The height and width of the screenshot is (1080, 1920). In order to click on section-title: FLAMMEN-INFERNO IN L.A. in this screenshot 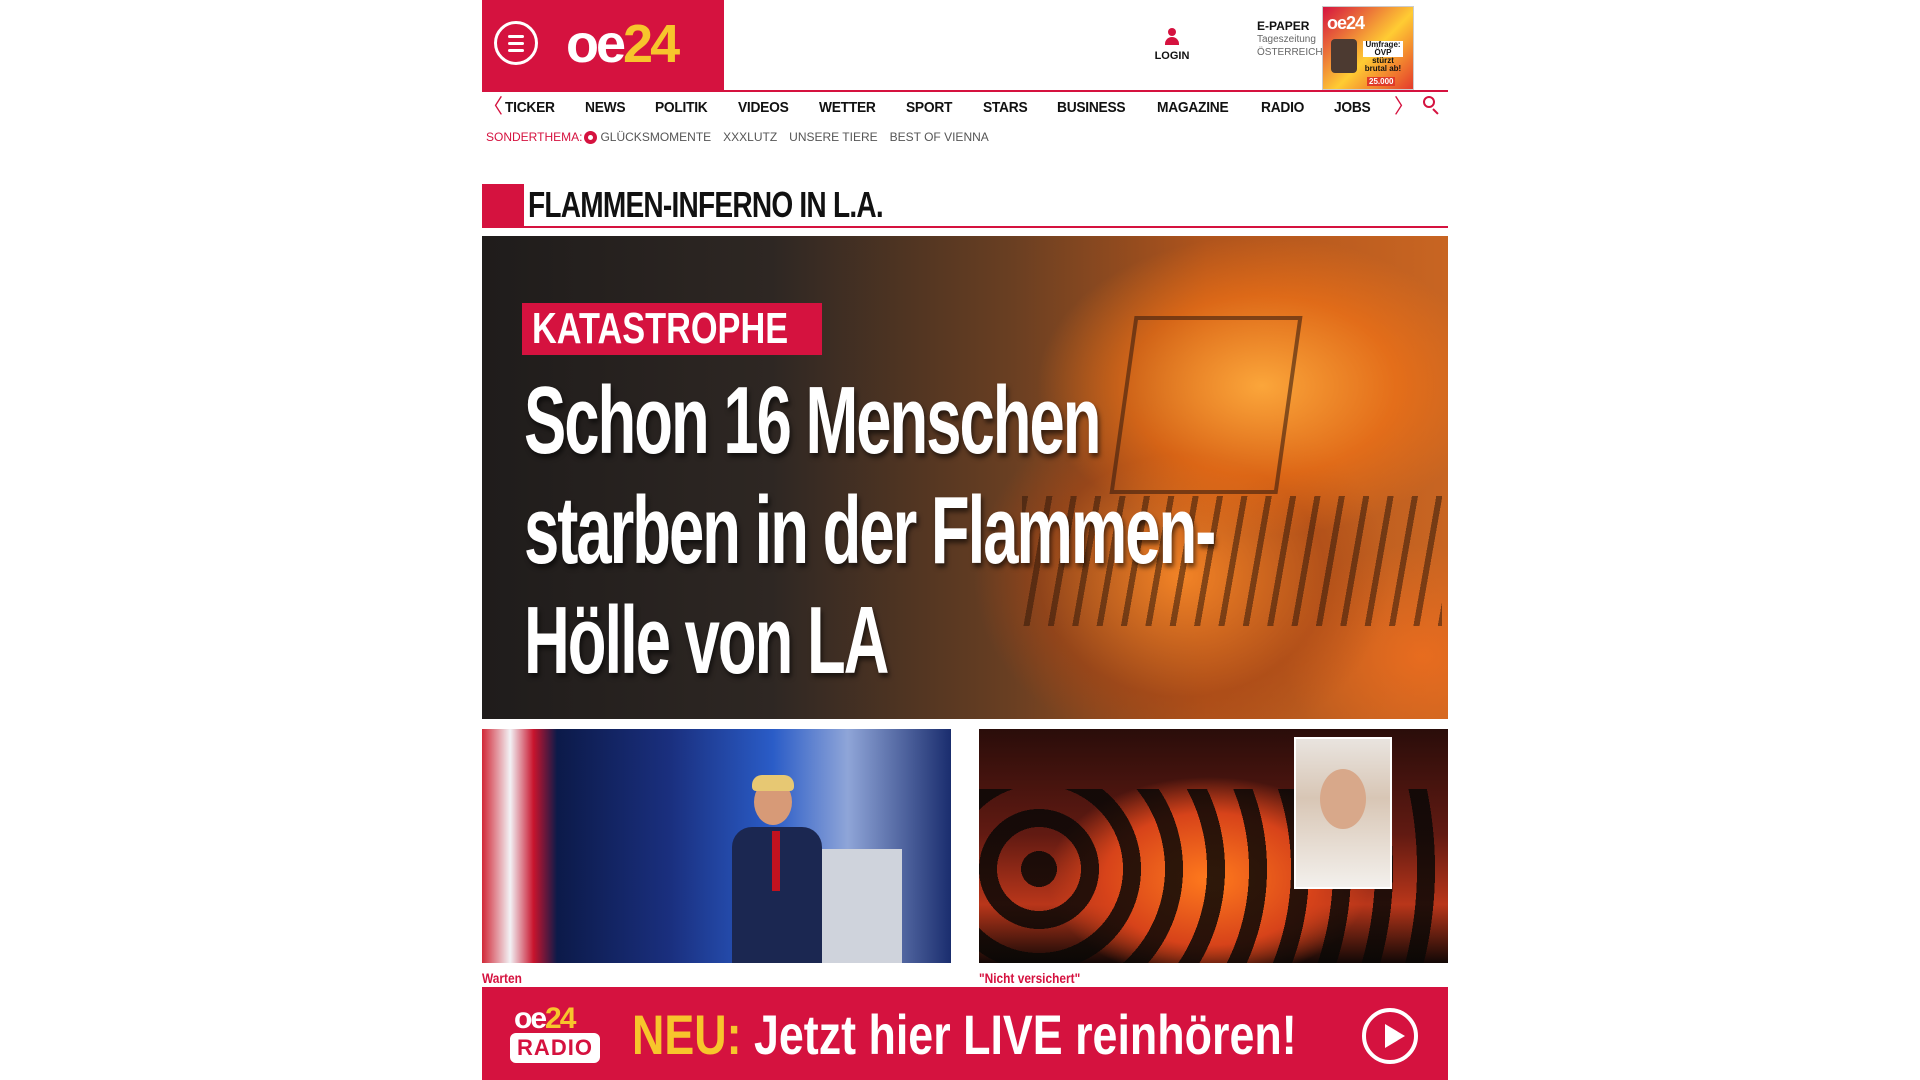, I will do `click(706, 205)`.